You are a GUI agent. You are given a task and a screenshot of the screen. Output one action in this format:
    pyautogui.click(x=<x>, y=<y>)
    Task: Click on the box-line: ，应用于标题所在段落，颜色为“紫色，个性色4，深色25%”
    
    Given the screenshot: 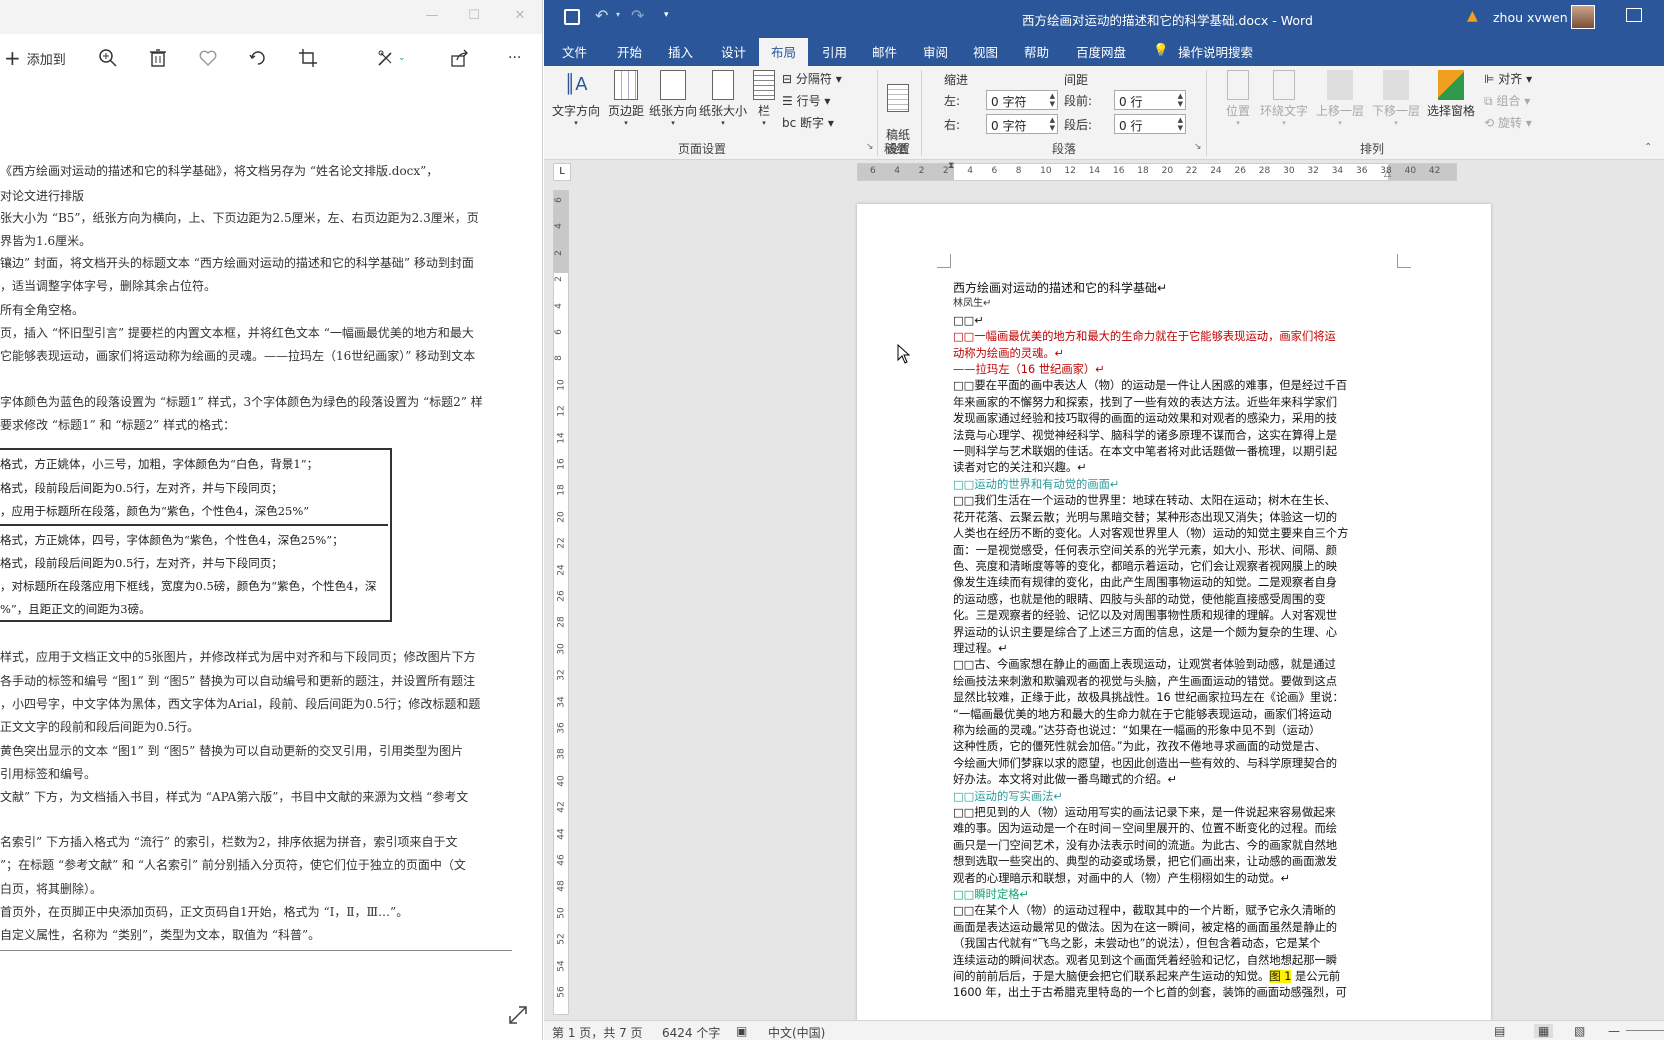 What is the action you would take?
    pyautogui.click(x=155, y=511)
    